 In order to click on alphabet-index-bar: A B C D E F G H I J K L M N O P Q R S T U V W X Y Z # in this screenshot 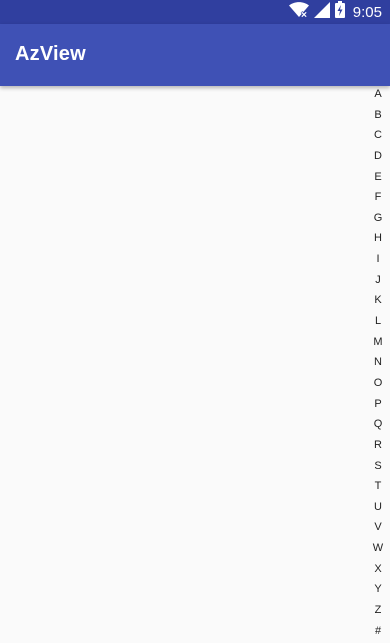, I will do `click(378, 363)`.